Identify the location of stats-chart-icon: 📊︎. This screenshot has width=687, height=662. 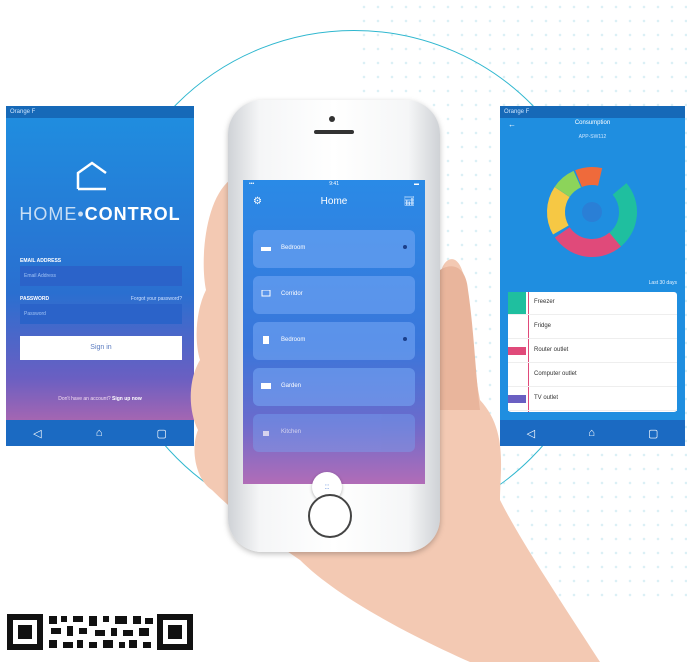
(409, 201).